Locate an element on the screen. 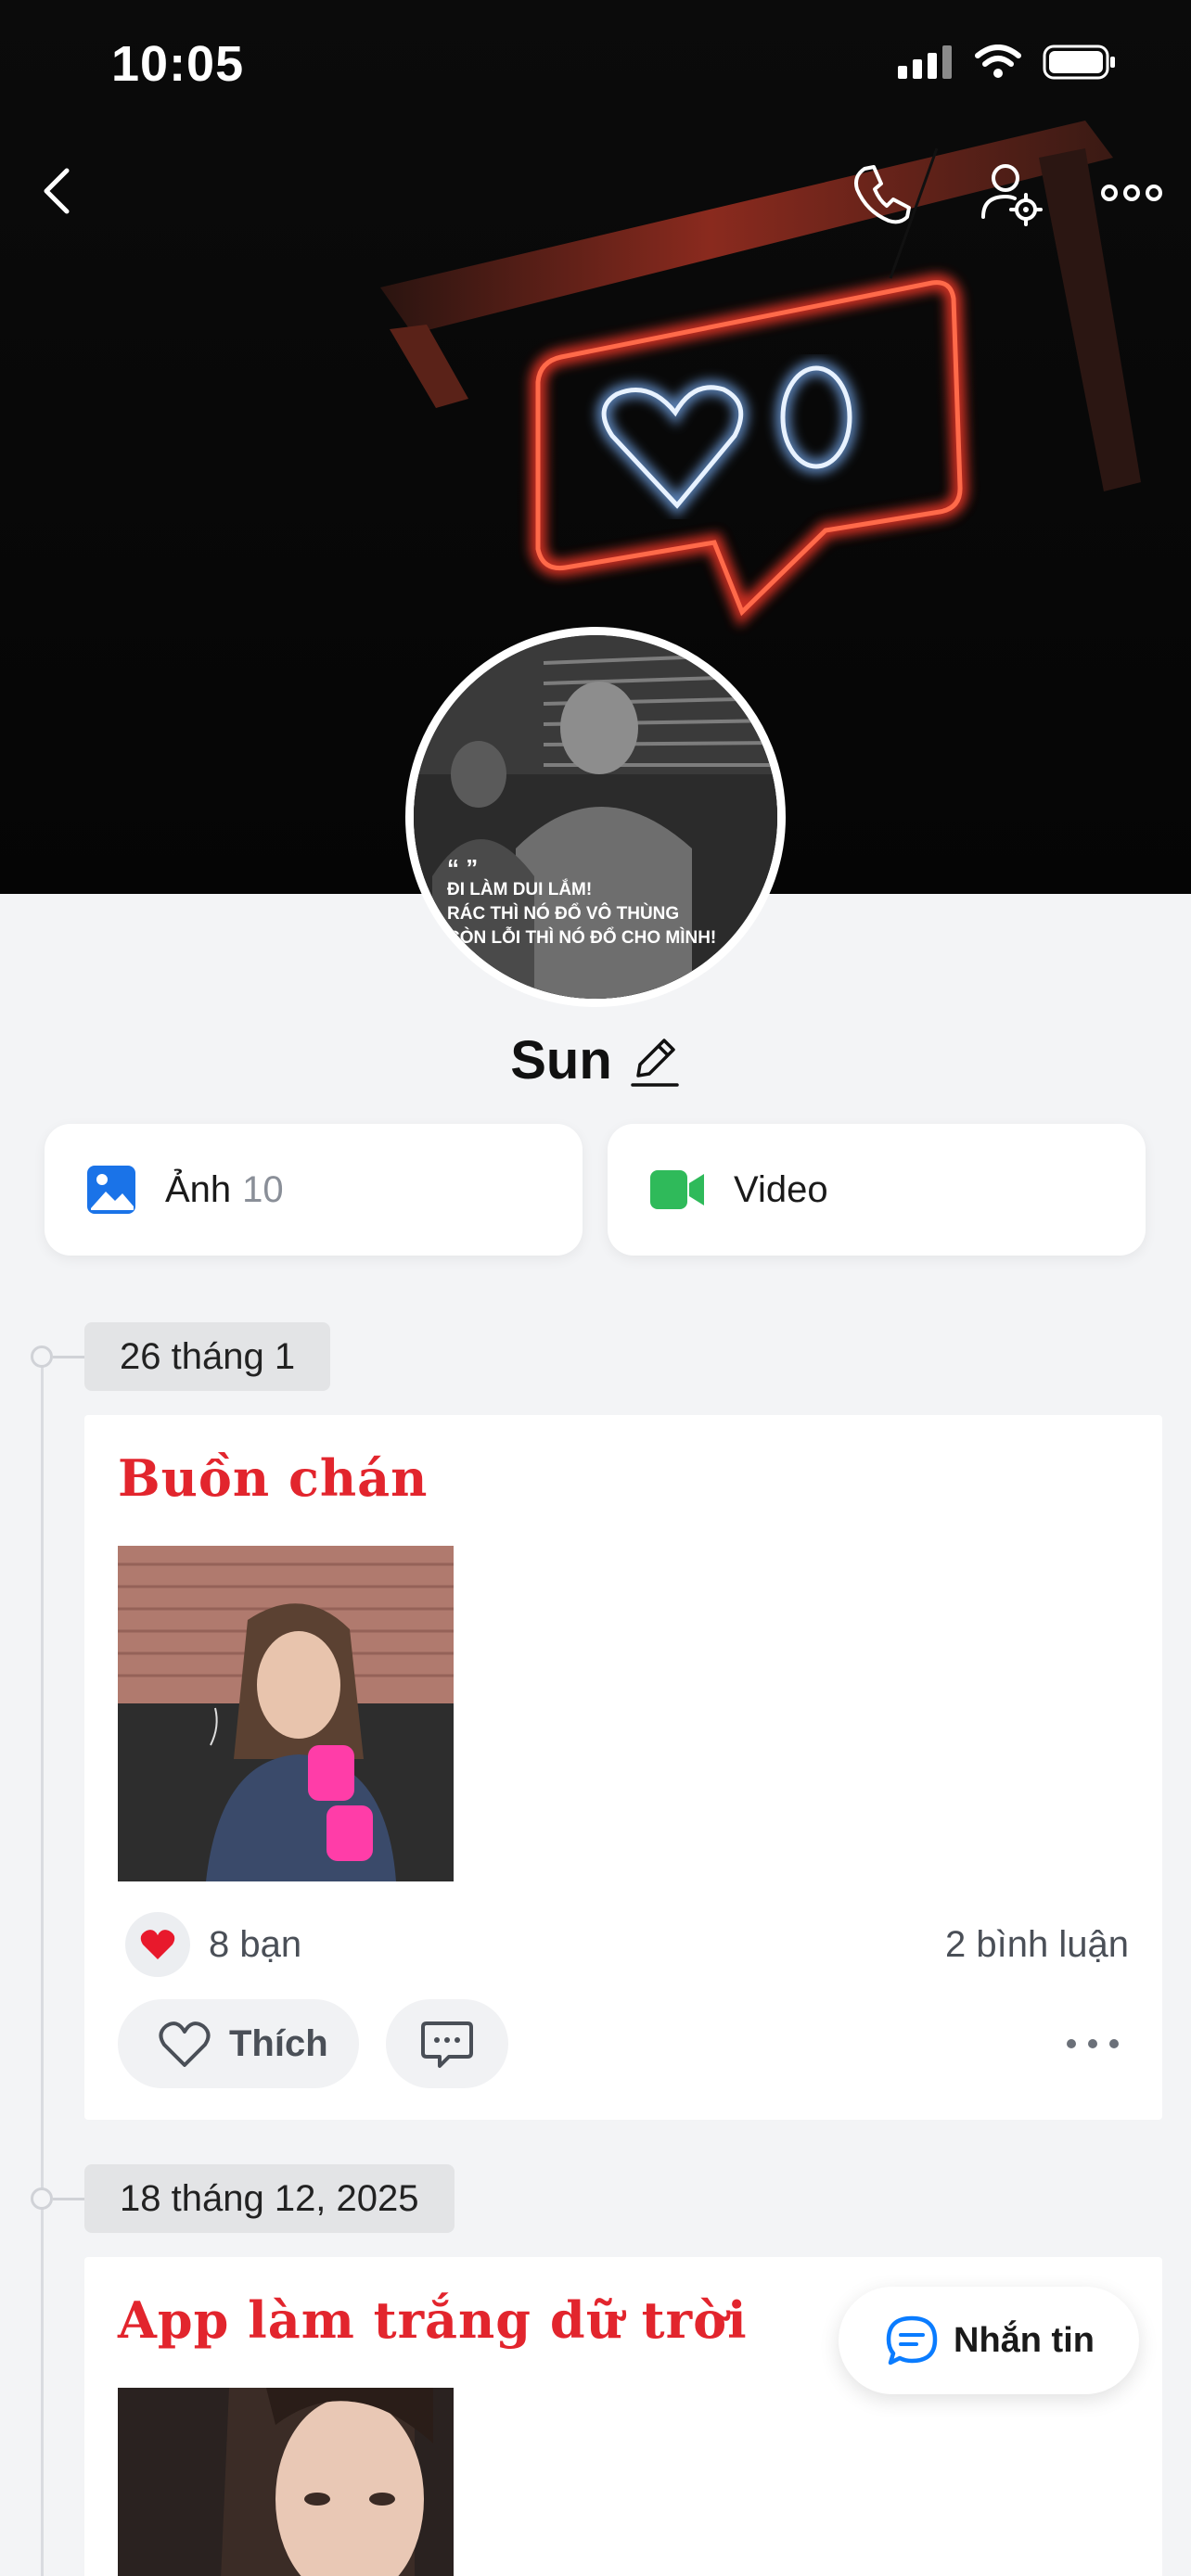  profile-topbar is located at coordinates (595, 190).